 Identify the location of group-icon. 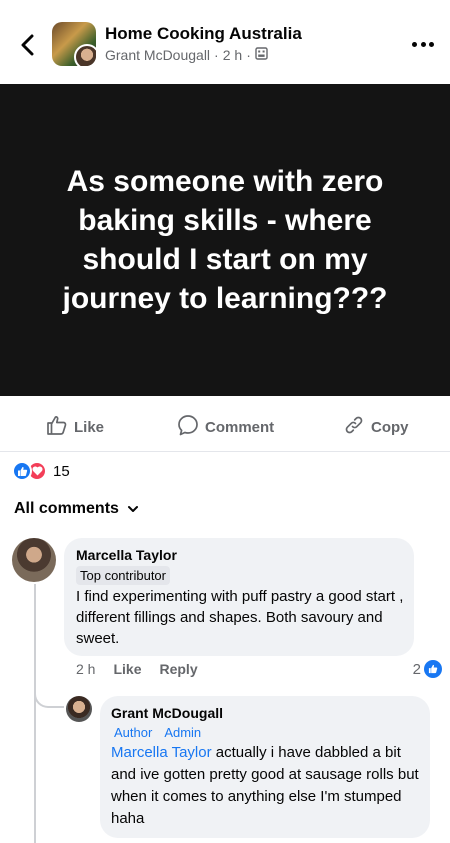
(261, 55).